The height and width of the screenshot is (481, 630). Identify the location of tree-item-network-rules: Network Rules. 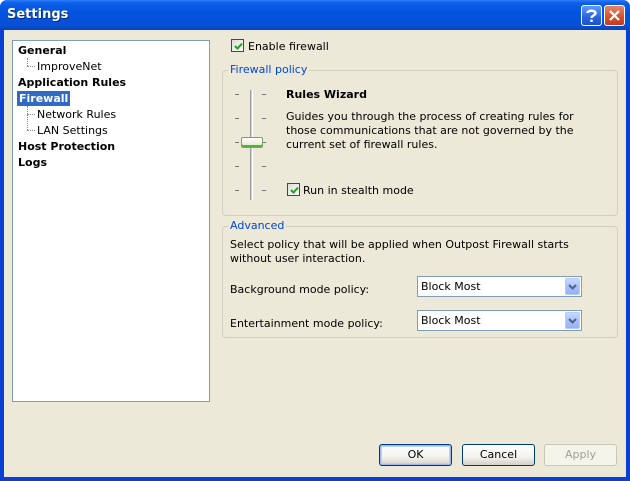
(76, 114).